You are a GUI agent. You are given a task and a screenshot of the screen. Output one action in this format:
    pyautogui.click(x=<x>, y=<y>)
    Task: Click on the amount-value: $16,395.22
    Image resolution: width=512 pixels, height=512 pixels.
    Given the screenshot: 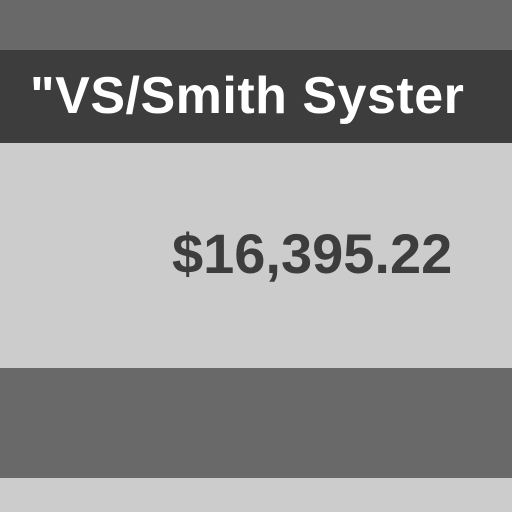 What is the action you would take?
    pyautogui.click(x=312, y=253)
    